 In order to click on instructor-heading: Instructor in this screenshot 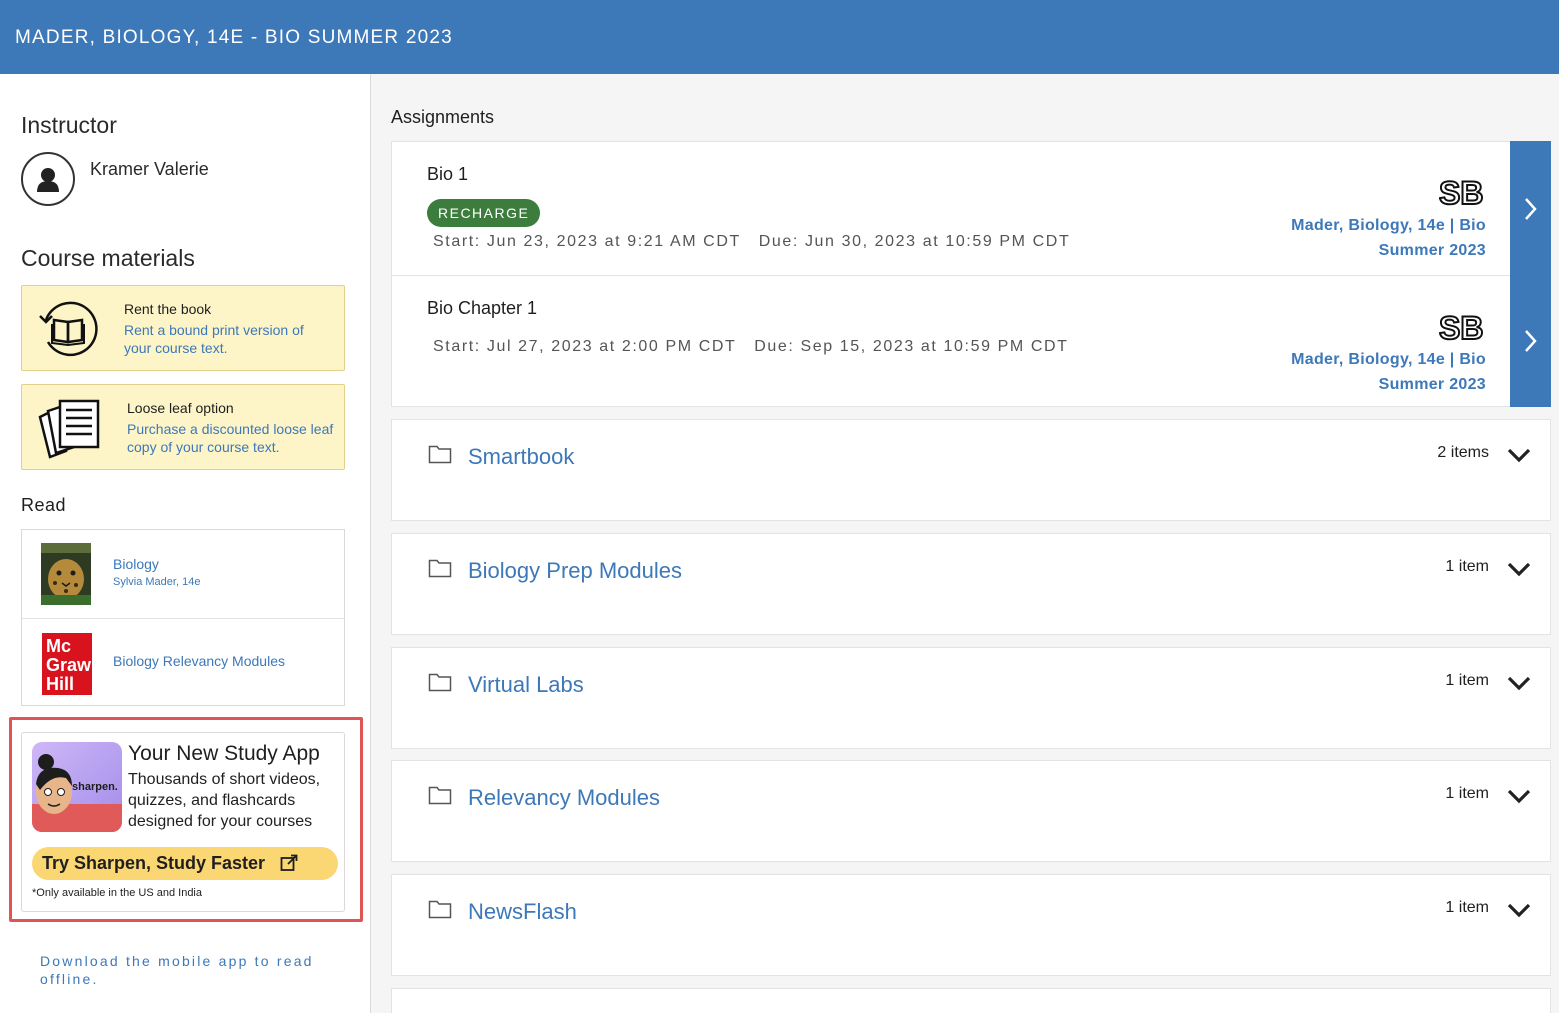, I will do `click(69, 125)`.